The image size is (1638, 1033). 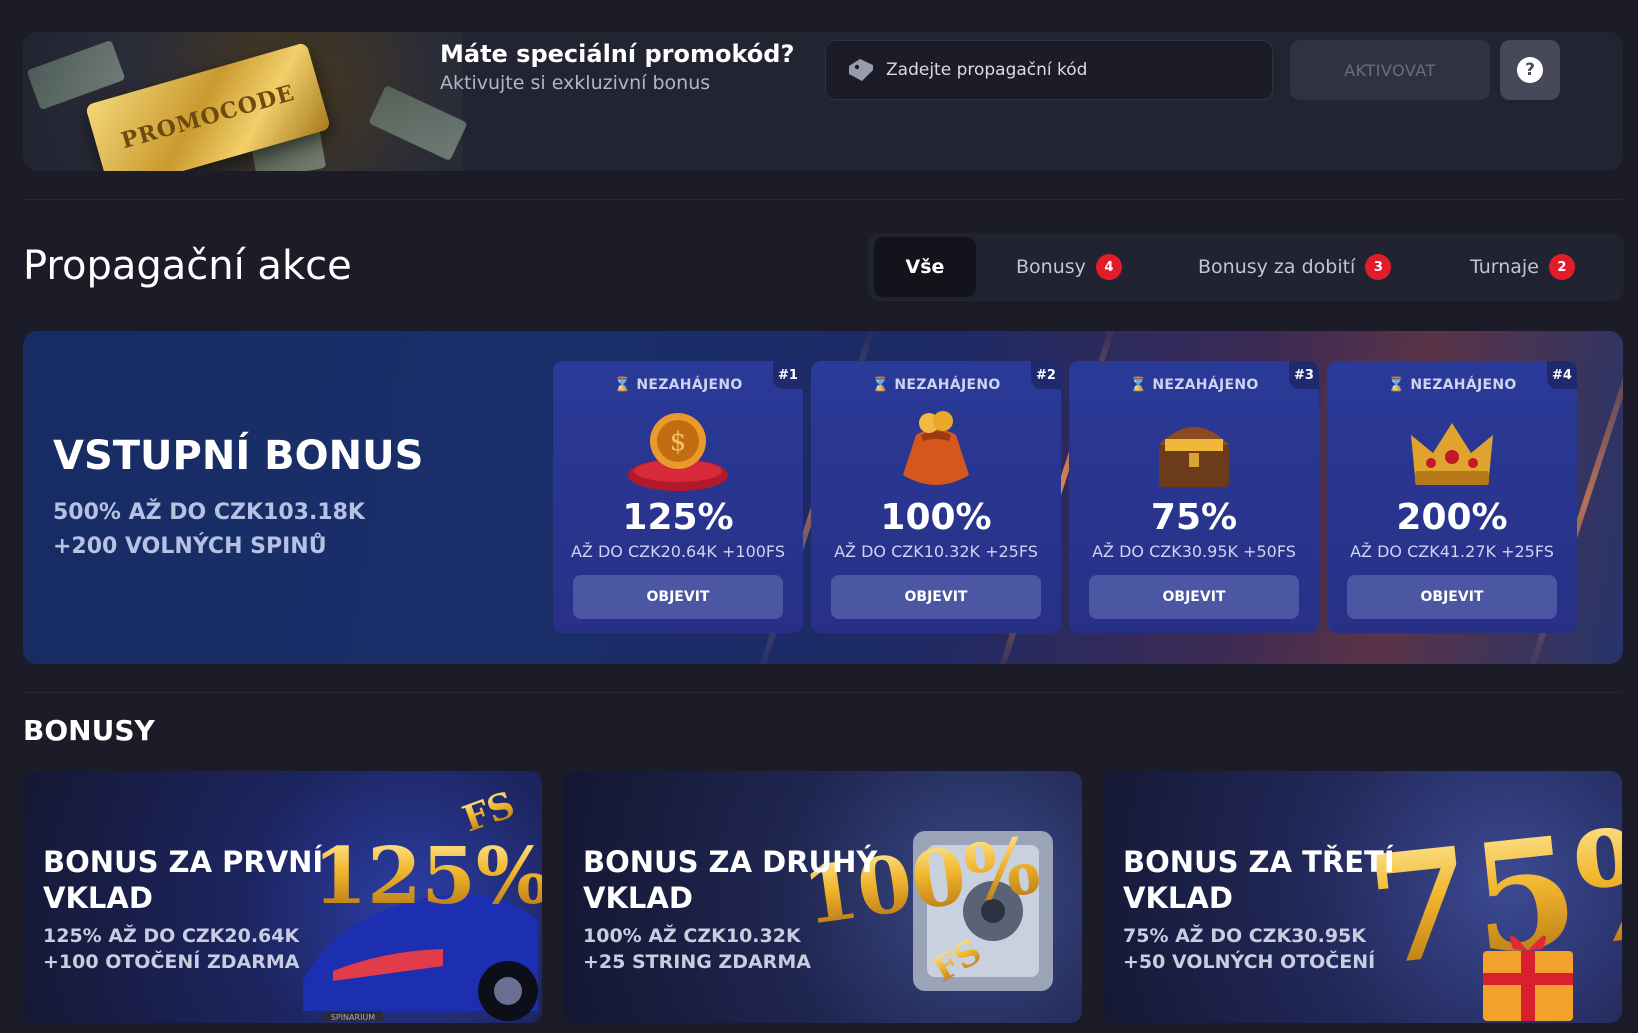 I want to click on tab-bonuses: Bonusy 4, so click(x=1069, y=267).